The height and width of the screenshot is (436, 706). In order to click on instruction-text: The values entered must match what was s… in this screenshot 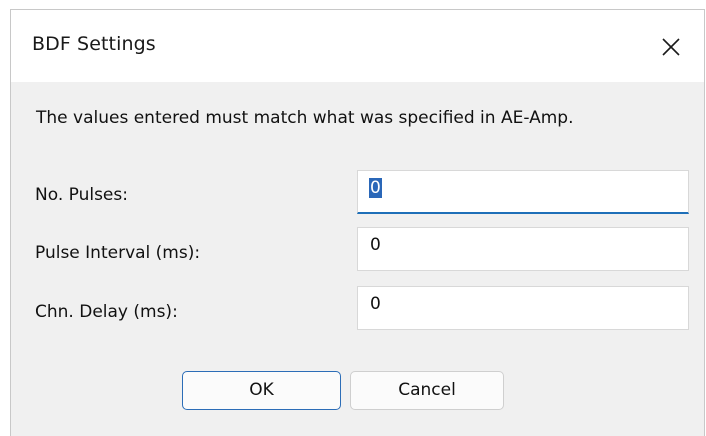, I will do `click(305, 118)`.